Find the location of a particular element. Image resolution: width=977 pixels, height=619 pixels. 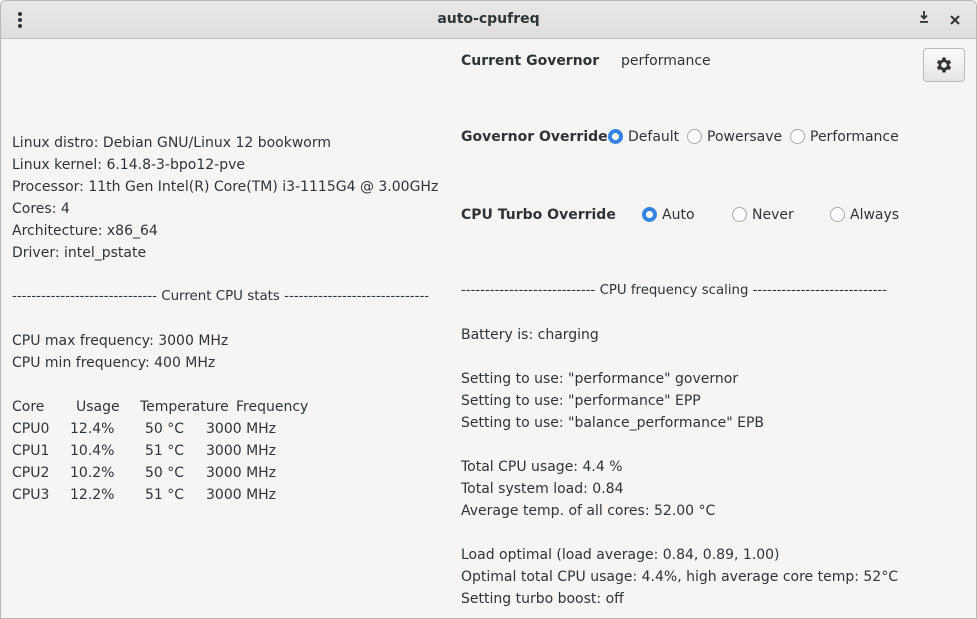

radio-label-performance: Performance is located at coordinates (854, 137).